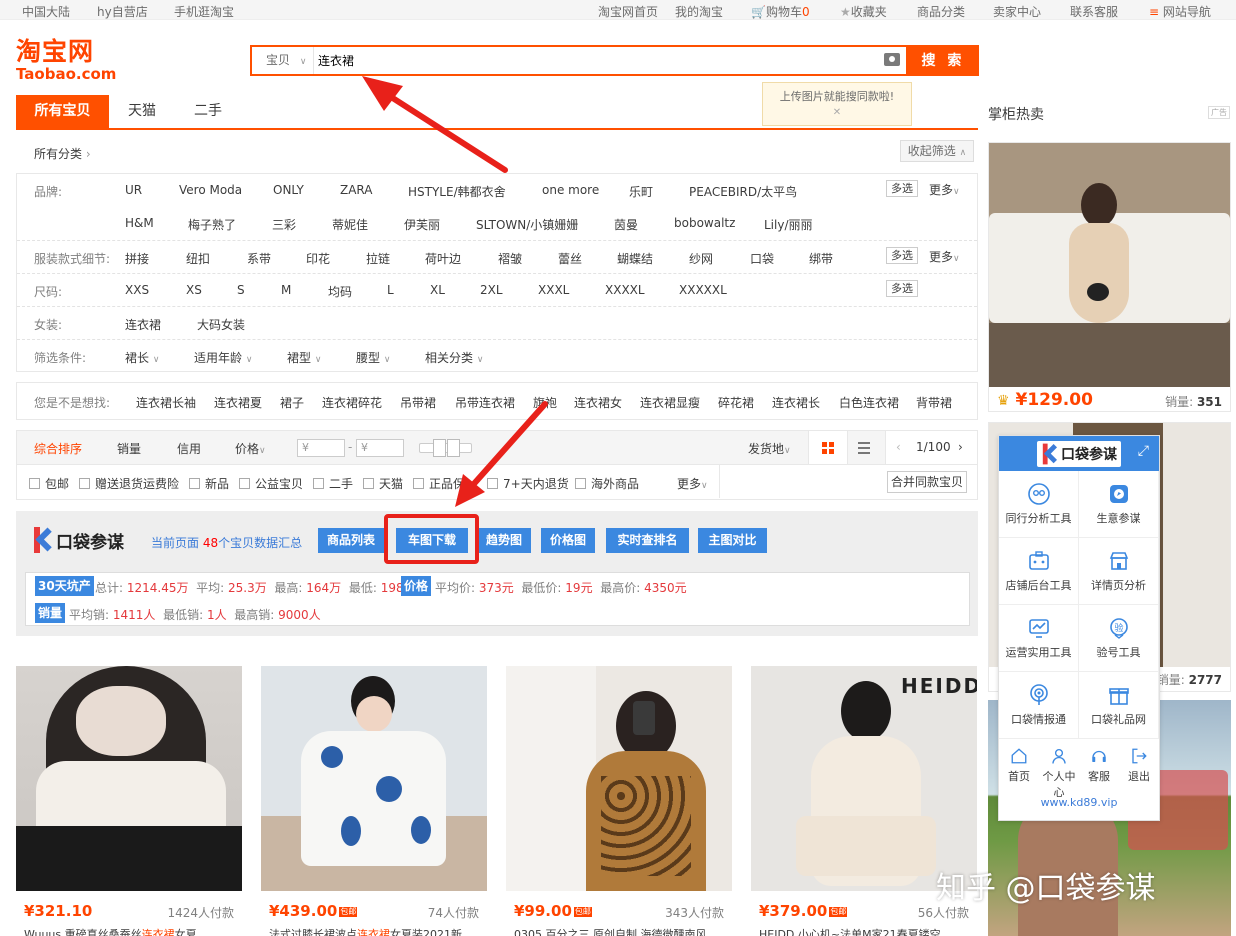  Describe the element at coordinates (439, 483) in the screenshot. I see `check-genuine: 正品保障` at that location.